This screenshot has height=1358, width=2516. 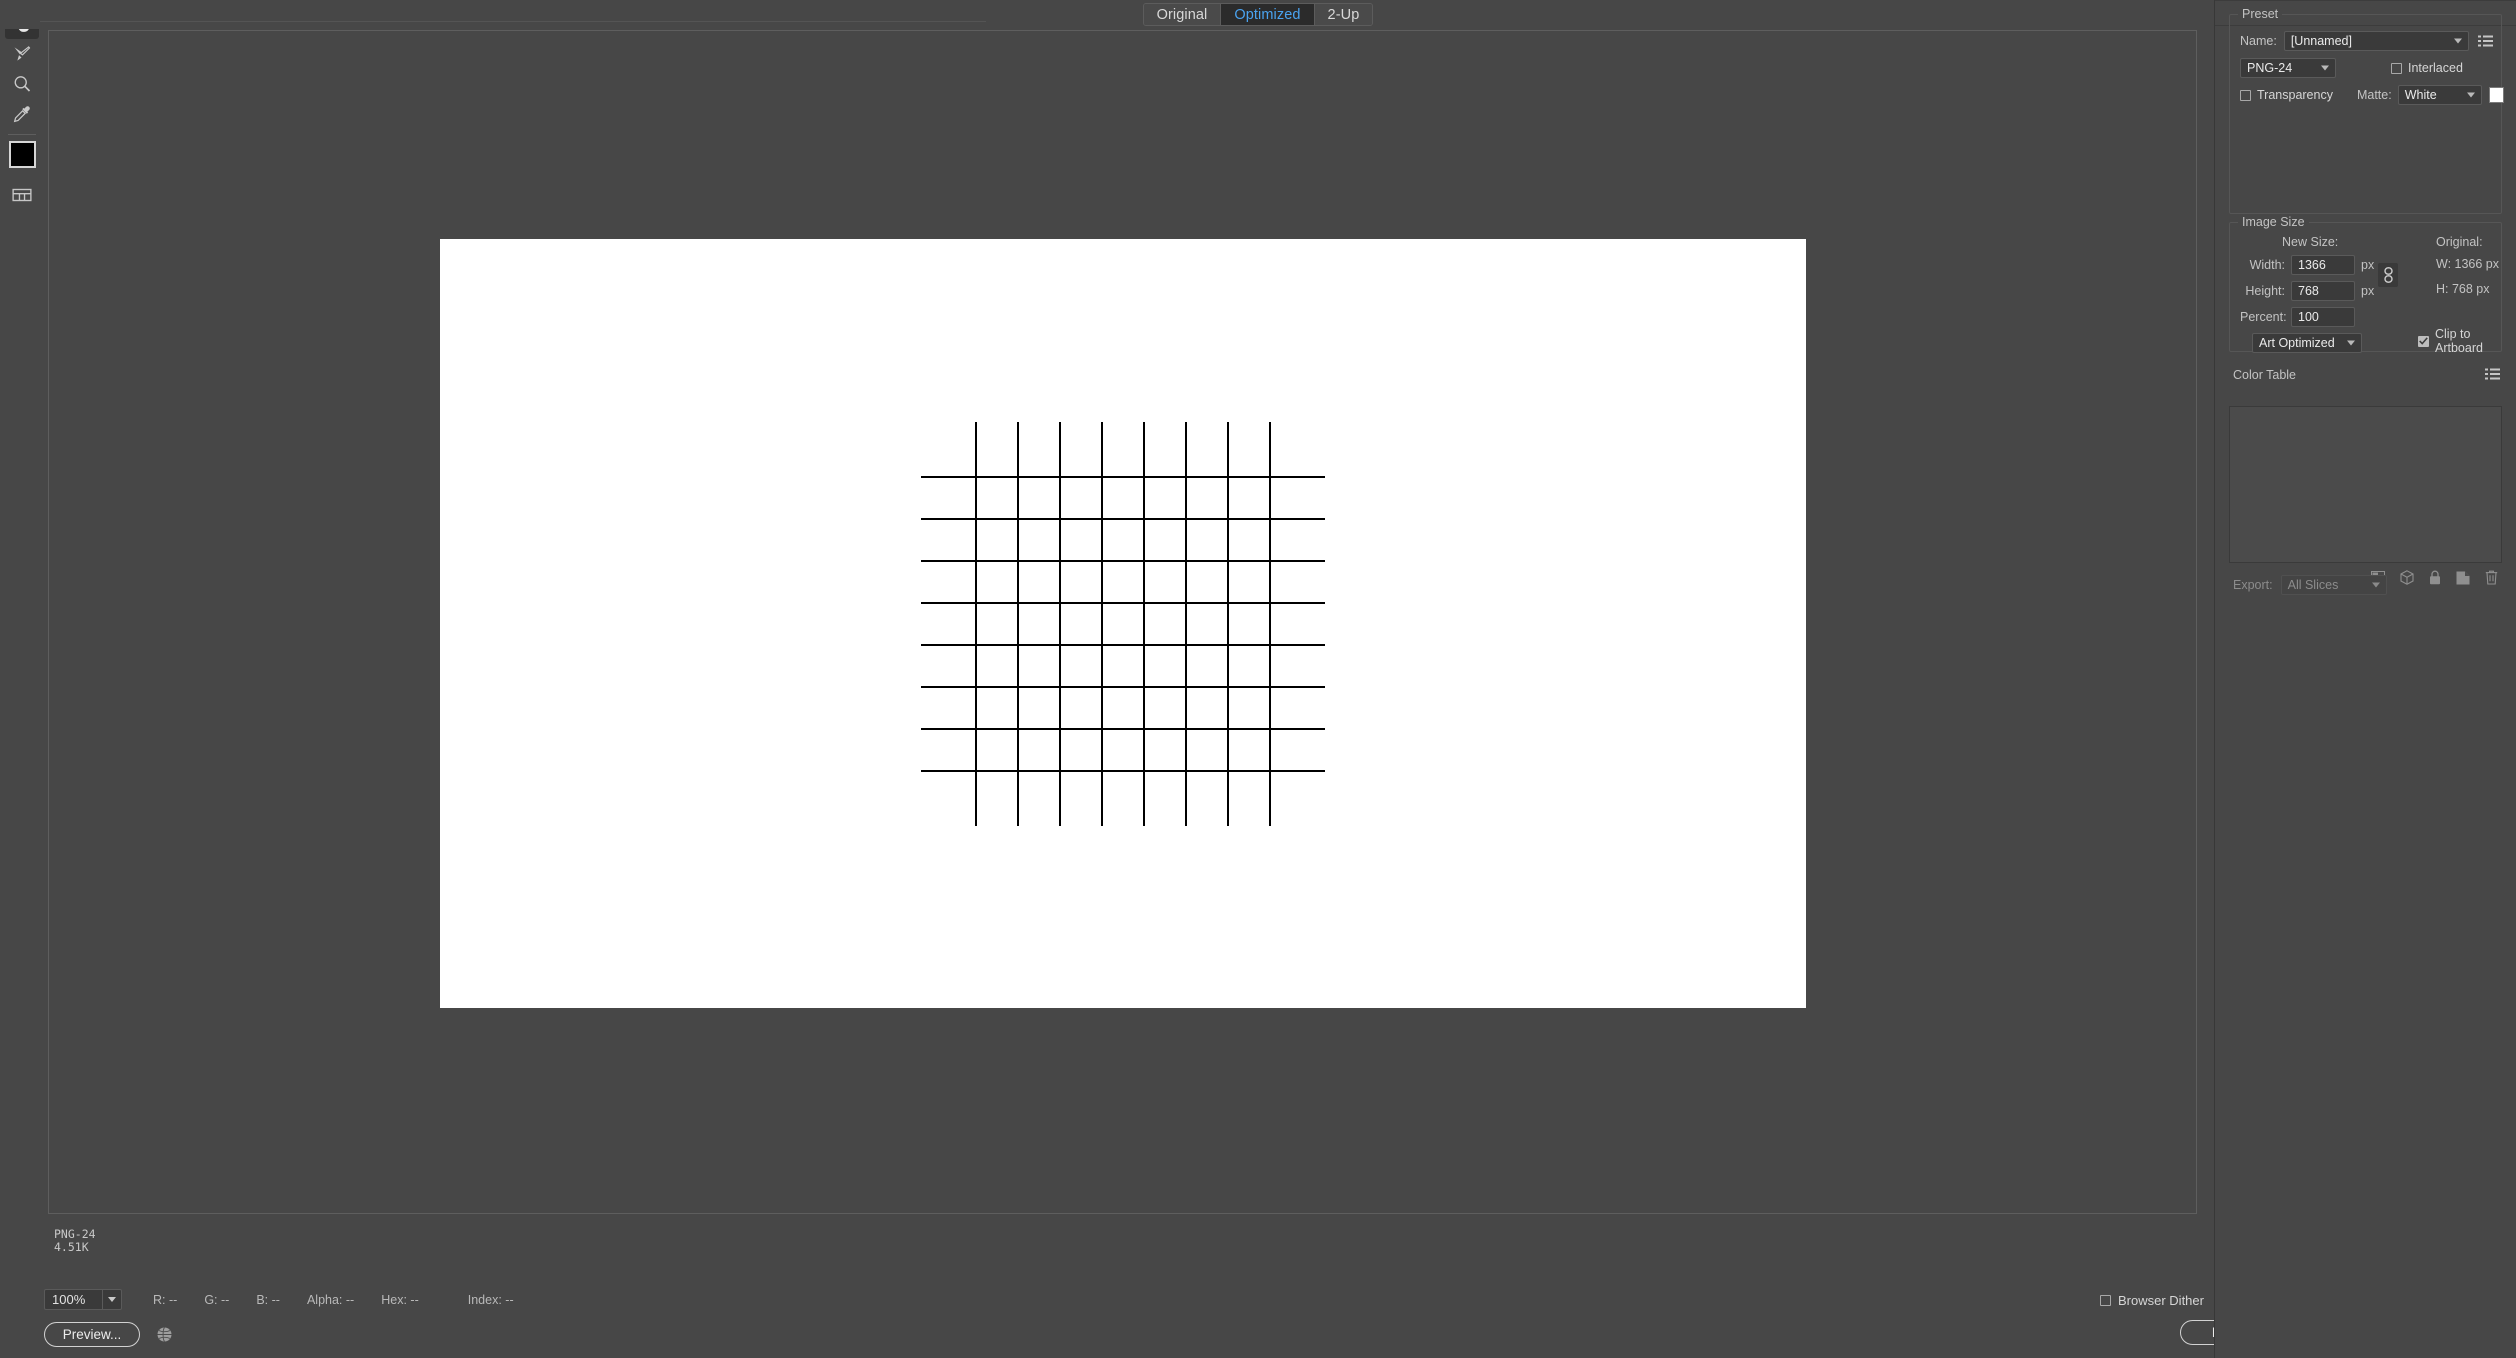 I want to click on tools-panel, so click(x=22, y=679).